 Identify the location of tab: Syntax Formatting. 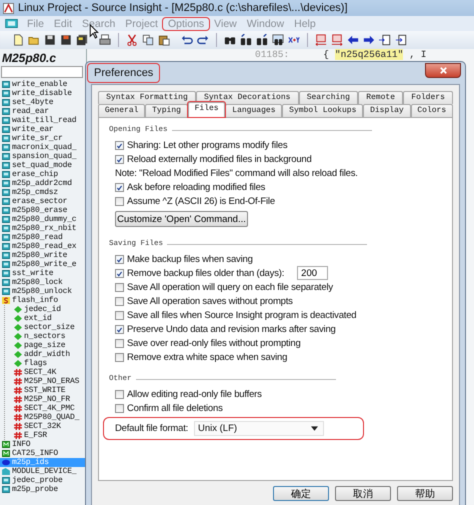
(147, 97).